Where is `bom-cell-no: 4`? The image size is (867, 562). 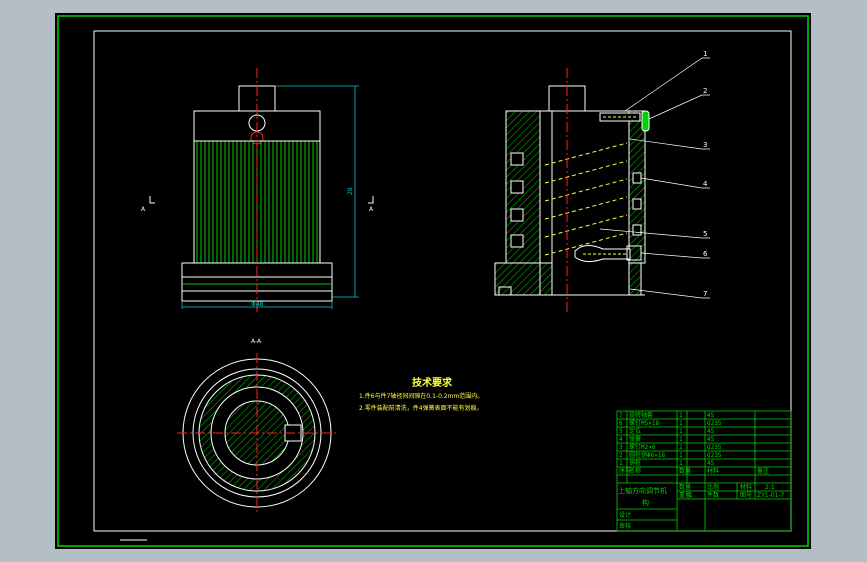
bom-cell-no: 4 is located at coordinates (621, 439).